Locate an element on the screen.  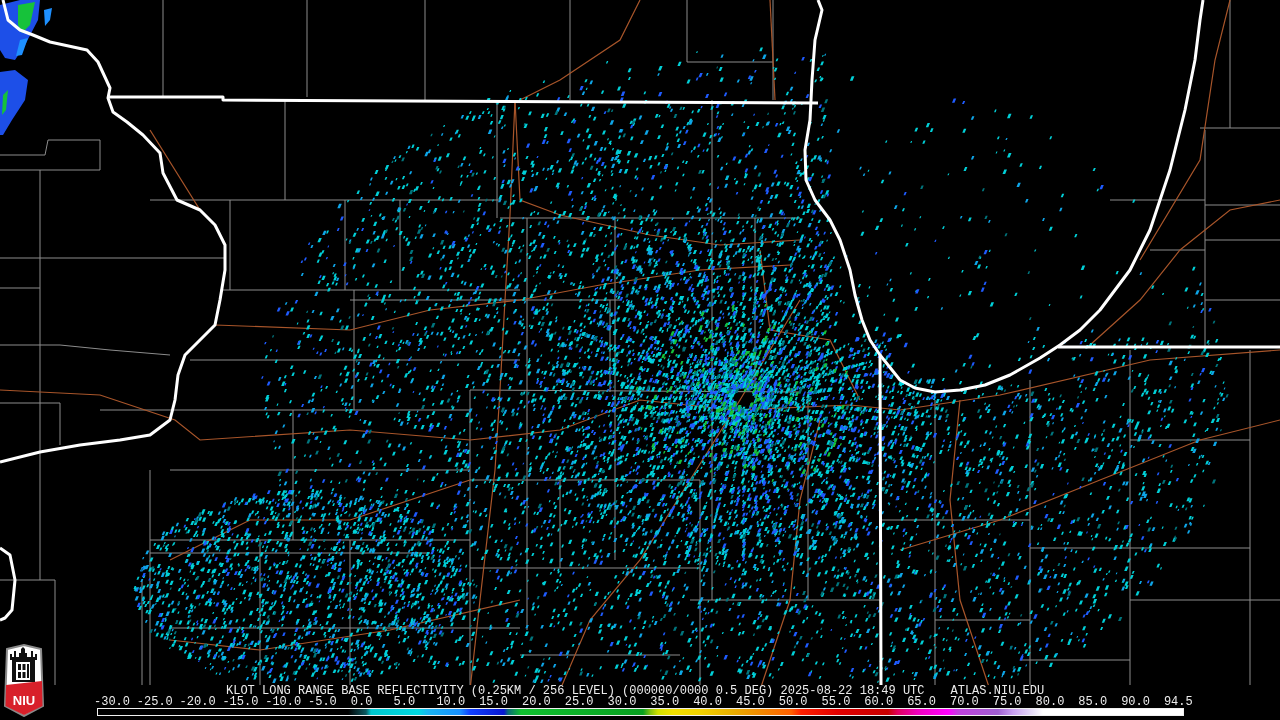
scale-label: -10.0 is located at coordinates (284, 702).